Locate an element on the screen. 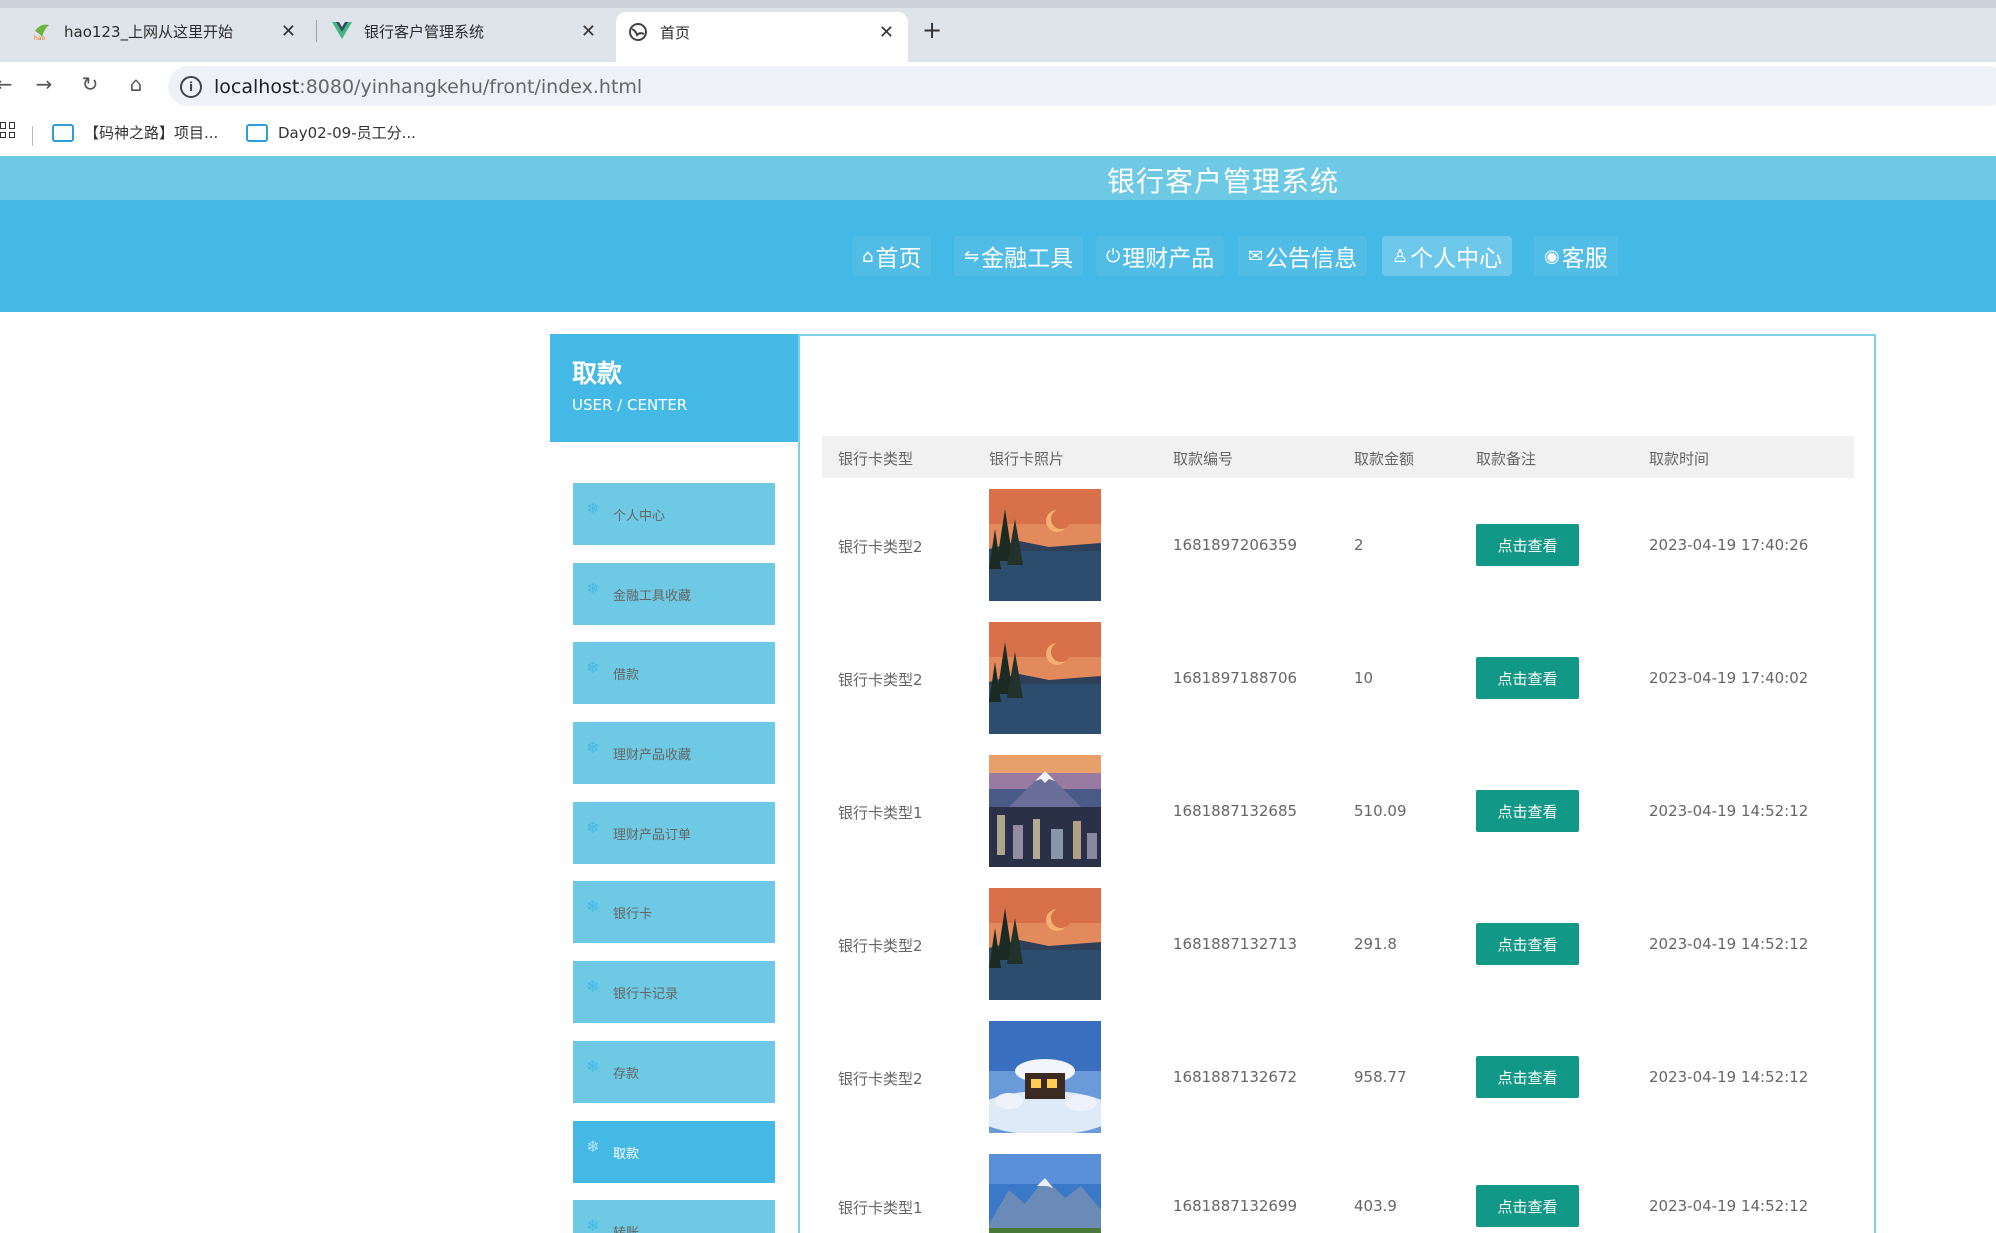 The width and height of the screenshot is (1996, 1233). mountain-city-image is located at coordinates (1045, 811).